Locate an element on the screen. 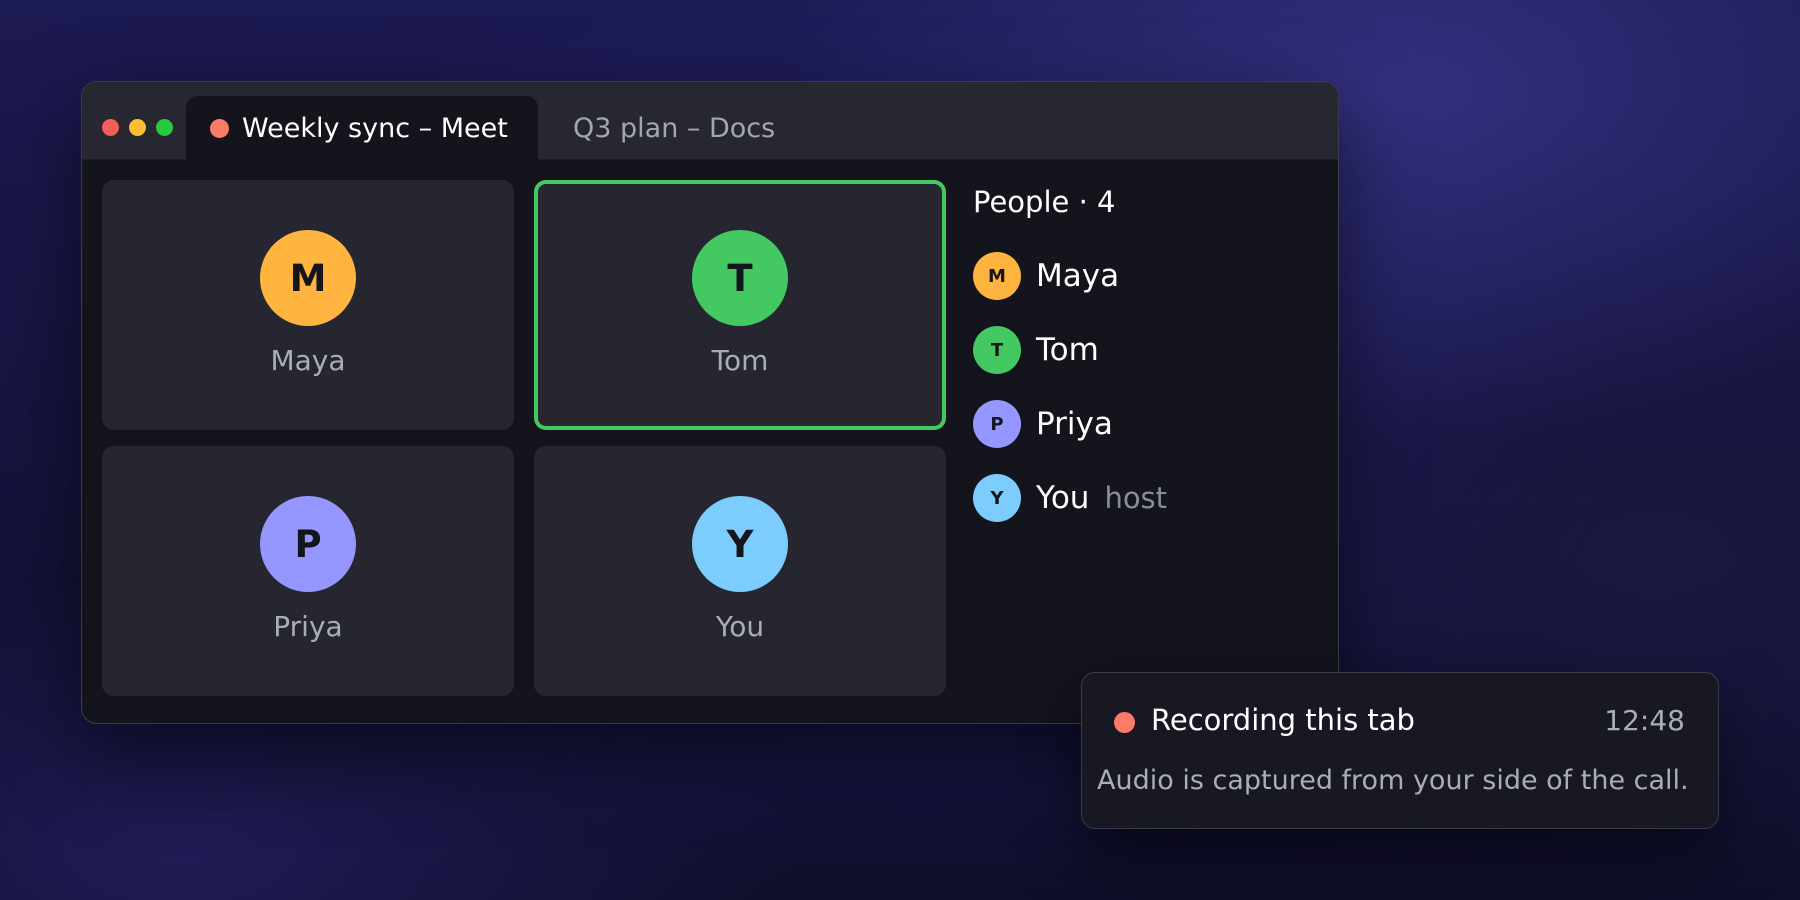  tab-weekly-sync: Weekly sync – Meet is located at coordinates (362, 128).